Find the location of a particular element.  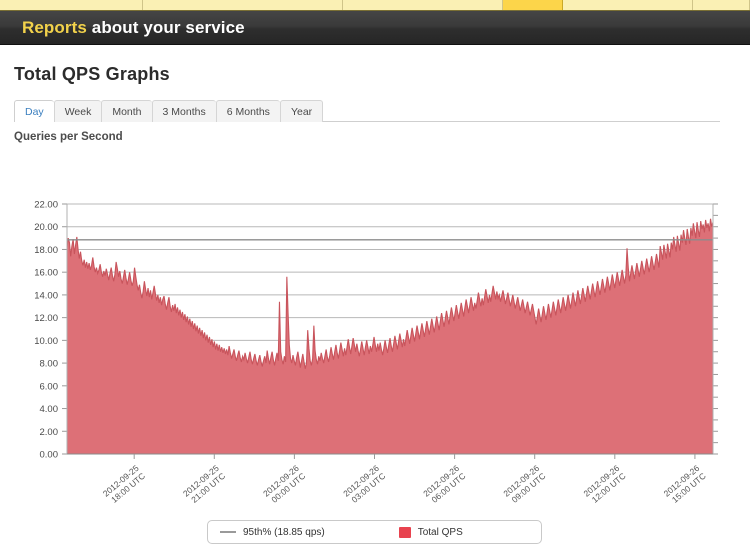

svg-text: 20.00 is located at coordinates (46, 227).